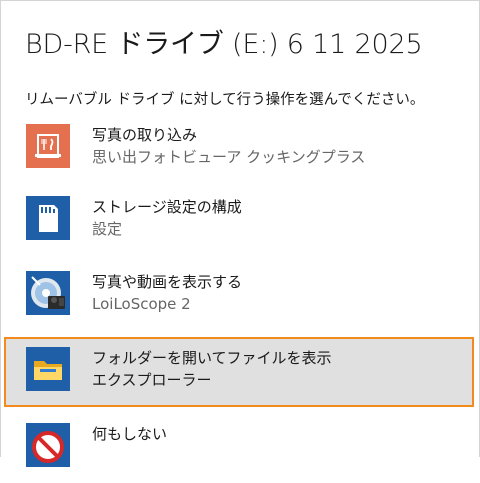 This screenshot has height=483, width=480. I want to click on option-subtitle: LoiLoScope 2, so click(141, 304).